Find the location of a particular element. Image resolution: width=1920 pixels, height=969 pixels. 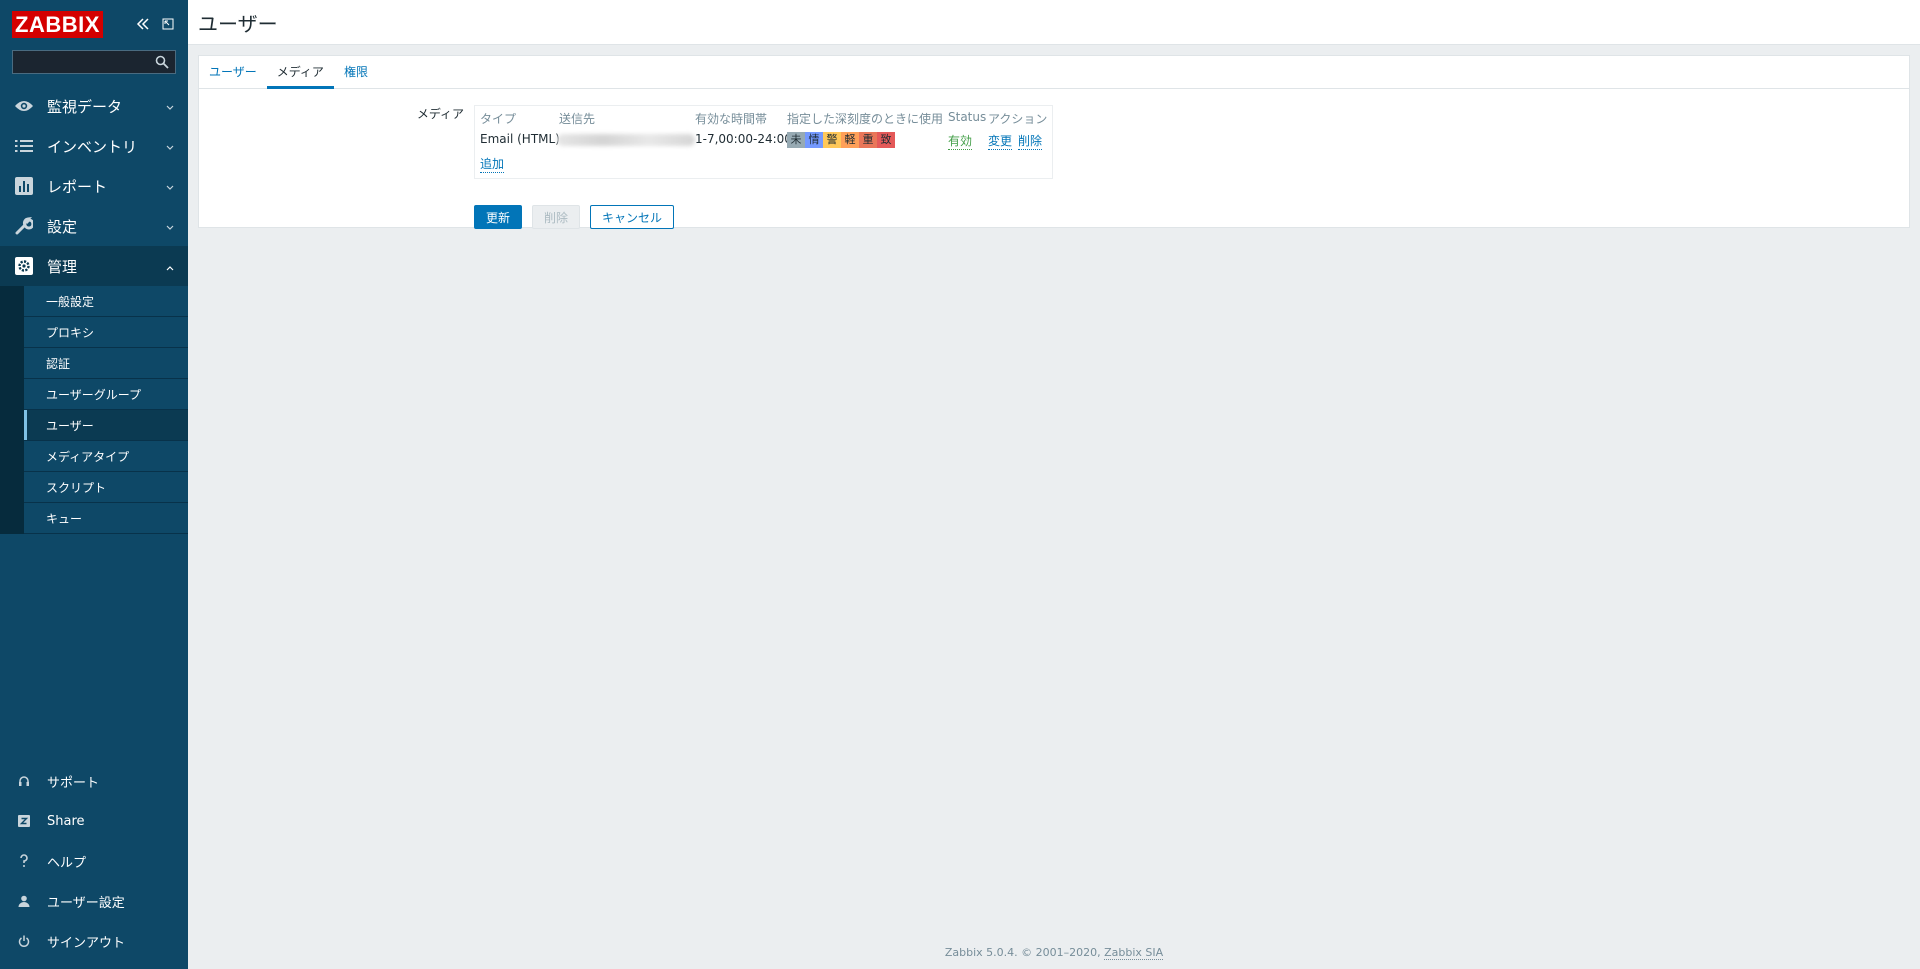

period-value: 1-7,00:00-24:00 is located at coordinates (743, 139).